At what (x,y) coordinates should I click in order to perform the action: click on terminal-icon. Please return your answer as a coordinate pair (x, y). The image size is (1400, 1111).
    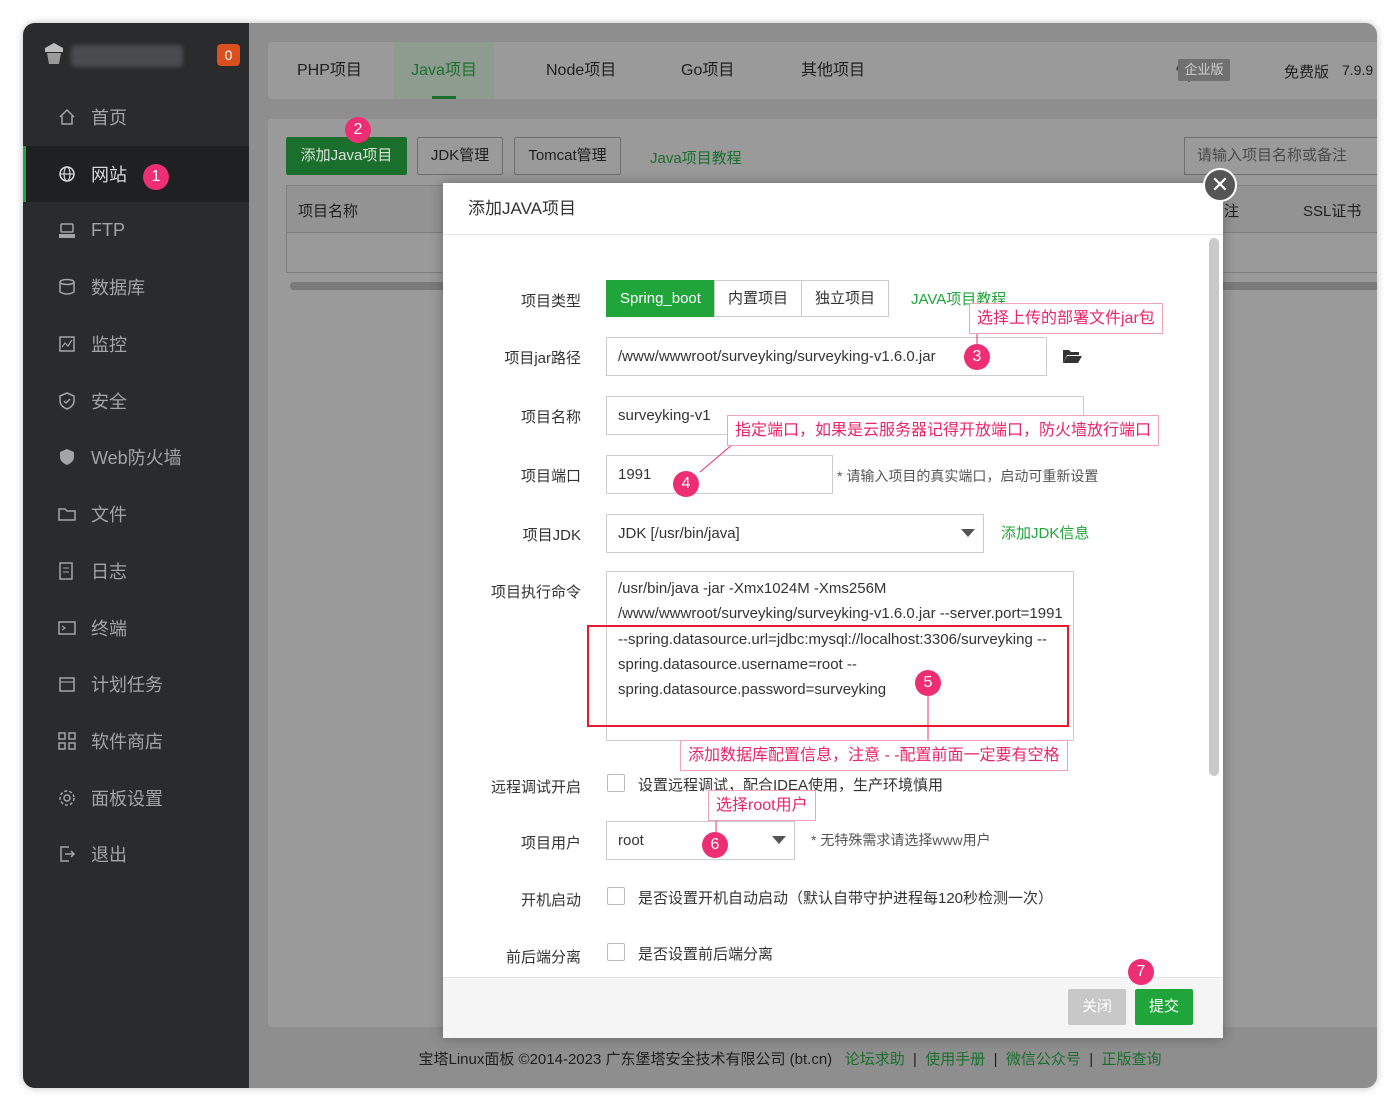
    Looking at the image, I should click on (67, 628).